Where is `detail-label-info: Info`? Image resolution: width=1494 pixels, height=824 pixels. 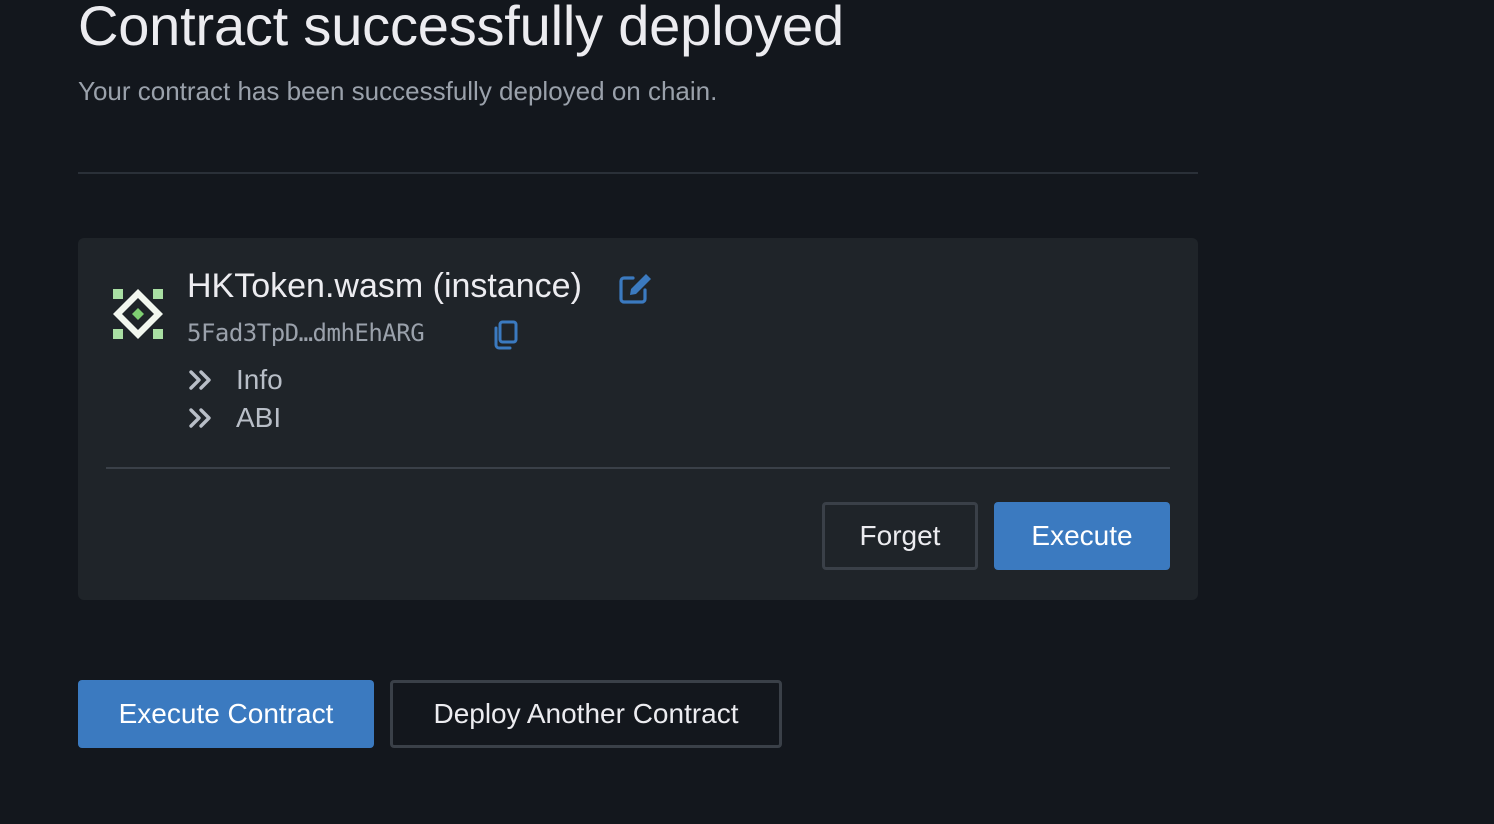
detail-label-info: Info is located at coordinates (259, 379).